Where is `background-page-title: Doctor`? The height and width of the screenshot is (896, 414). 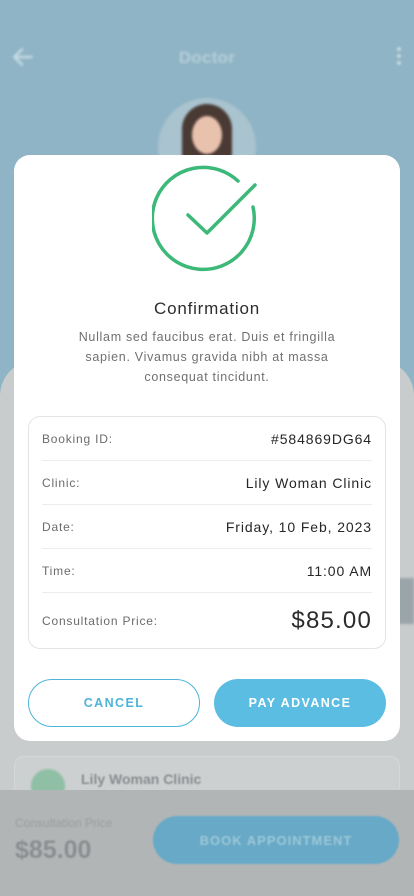 background-page-title: Doctor is located at coordinates (207, 57).